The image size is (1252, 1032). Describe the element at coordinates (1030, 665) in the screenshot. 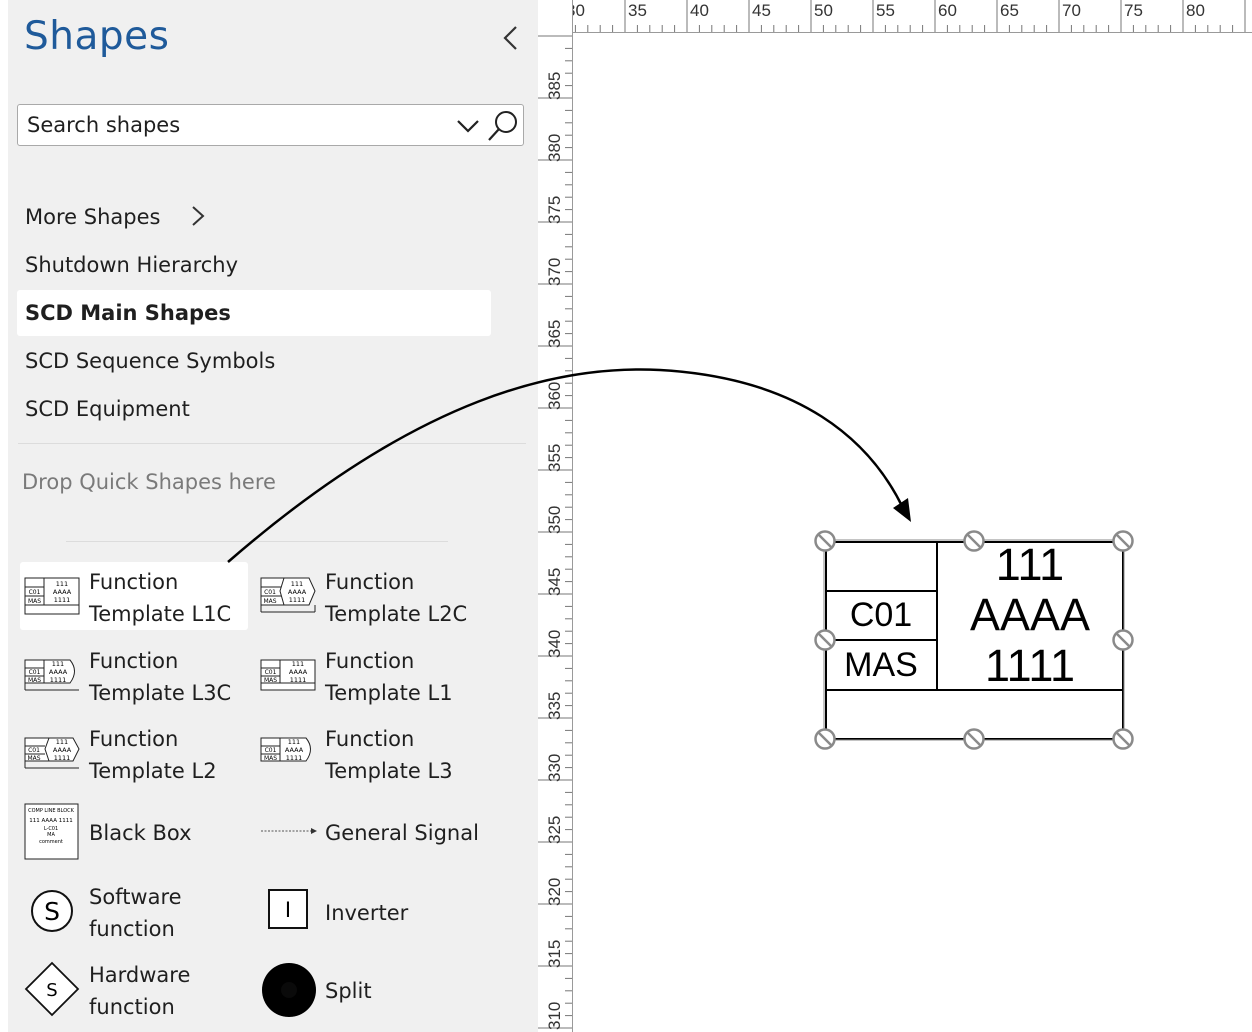

I see `shape-cell-bottom: 1111` at that location.